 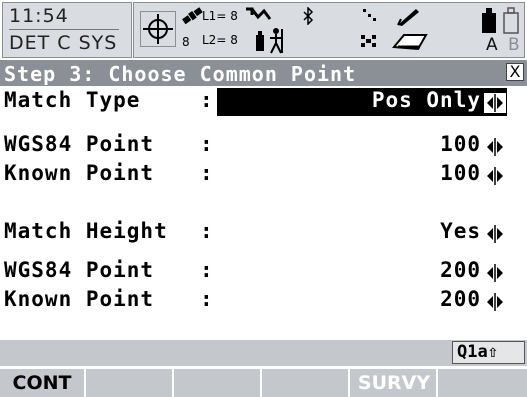 What do you see at coordinates (131, 383) in the screenshot?
I see `softkey-f2` at bounding box center [131, 383].